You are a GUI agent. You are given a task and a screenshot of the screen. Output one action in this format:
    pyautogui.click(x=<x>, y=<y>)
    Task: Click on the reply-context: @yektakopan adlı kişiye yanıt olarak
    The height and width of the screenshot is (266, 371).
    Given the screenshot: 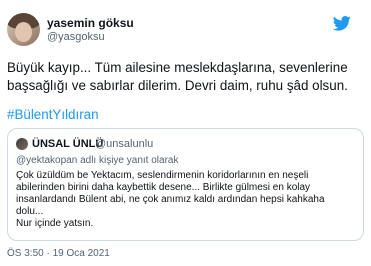 What is the action you would take?
    pyautogui.click(x=97, y=160)
    